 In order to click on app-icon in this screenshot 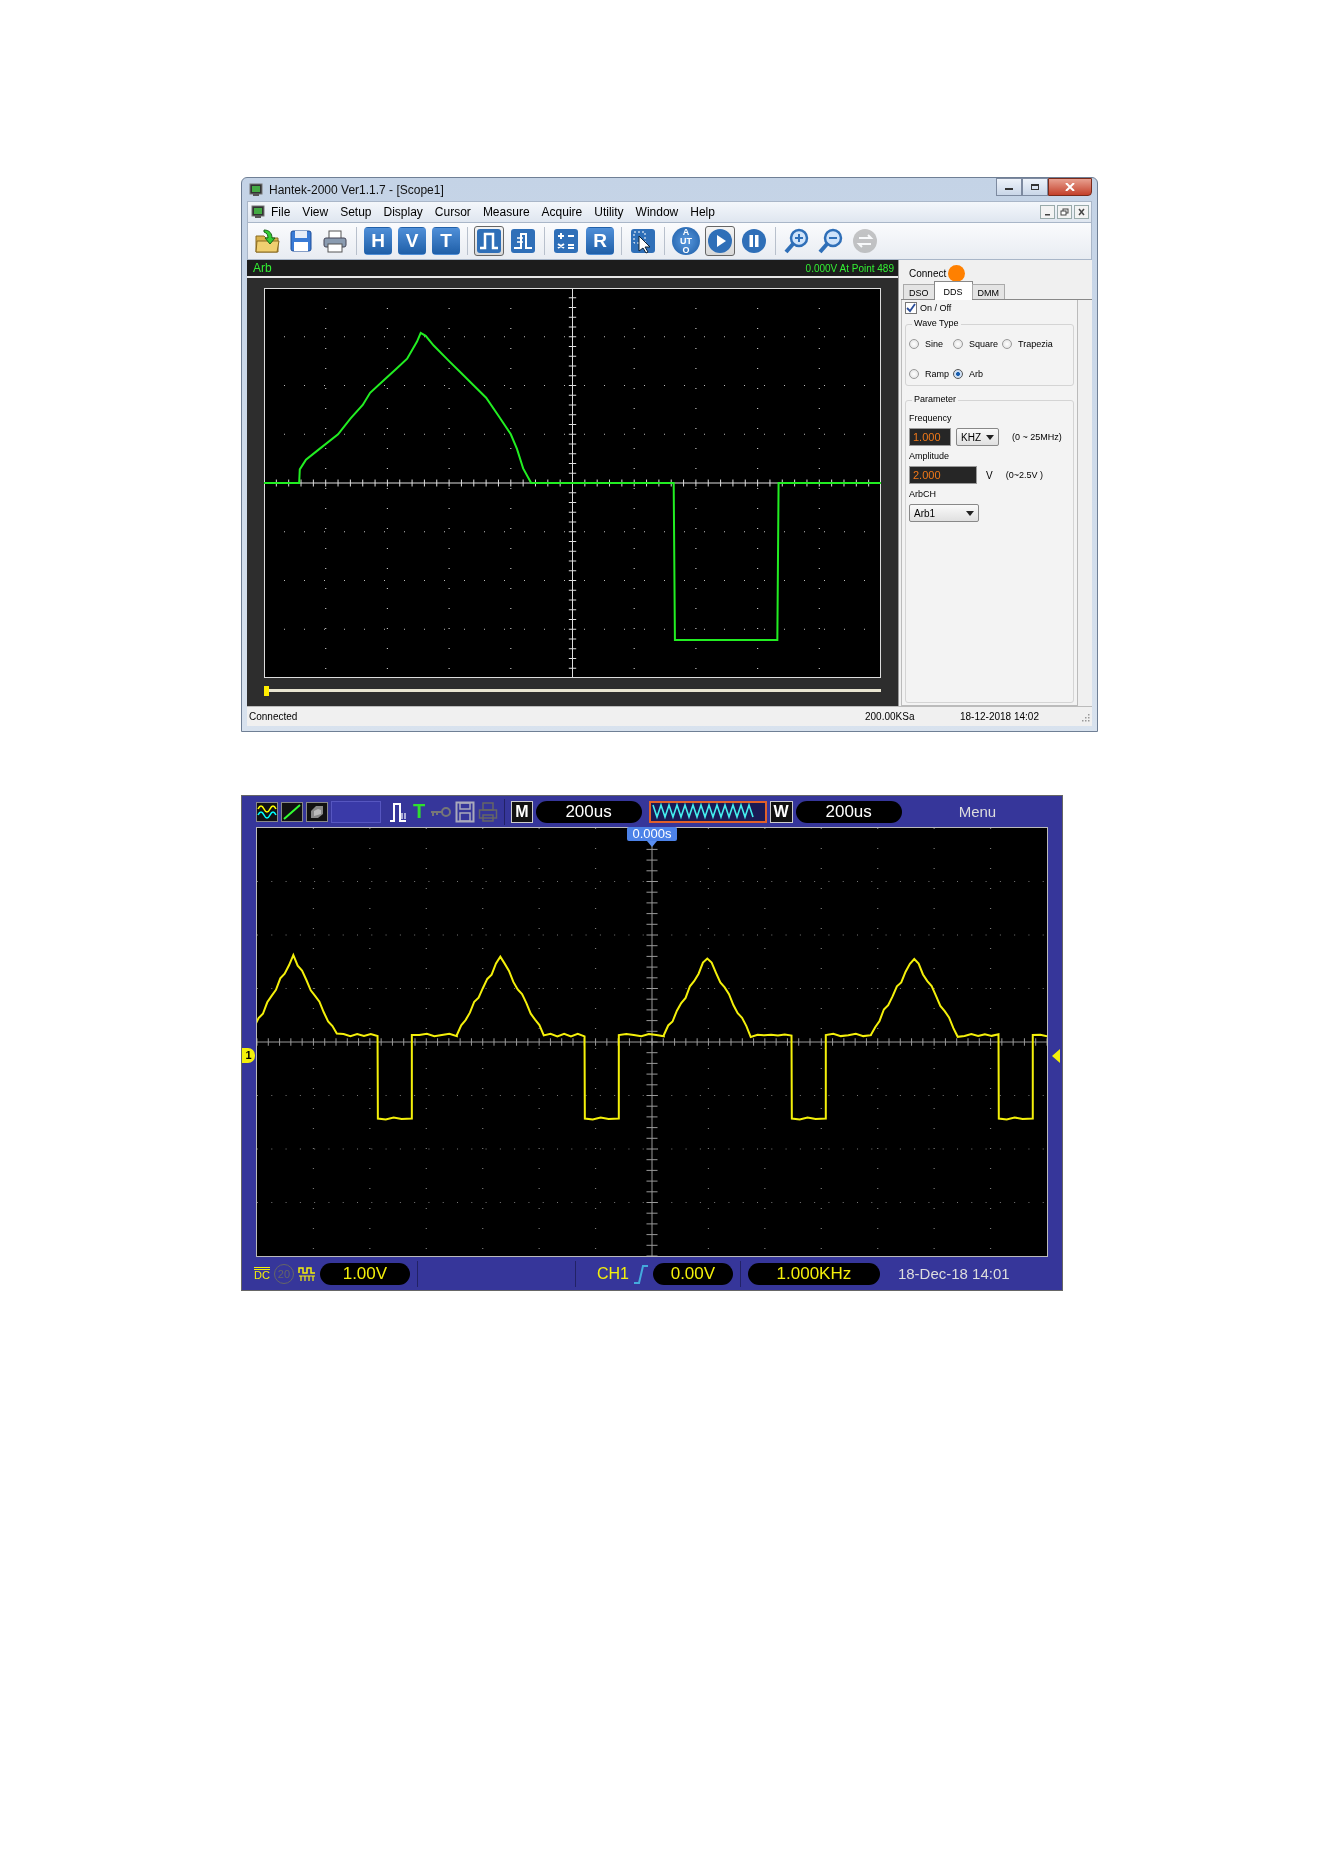, I will do `click(256, 189)`.